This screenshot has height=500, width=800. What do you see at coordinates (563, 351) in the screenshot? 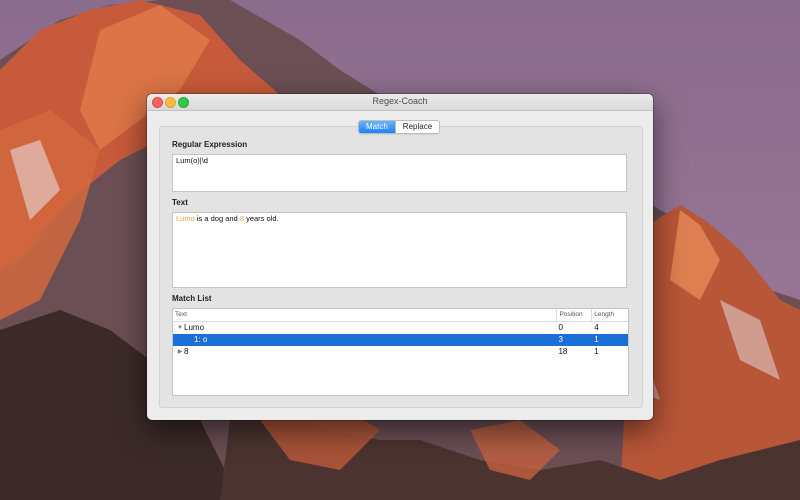
I see `match-position: 18` at bounding box center [563, 351].